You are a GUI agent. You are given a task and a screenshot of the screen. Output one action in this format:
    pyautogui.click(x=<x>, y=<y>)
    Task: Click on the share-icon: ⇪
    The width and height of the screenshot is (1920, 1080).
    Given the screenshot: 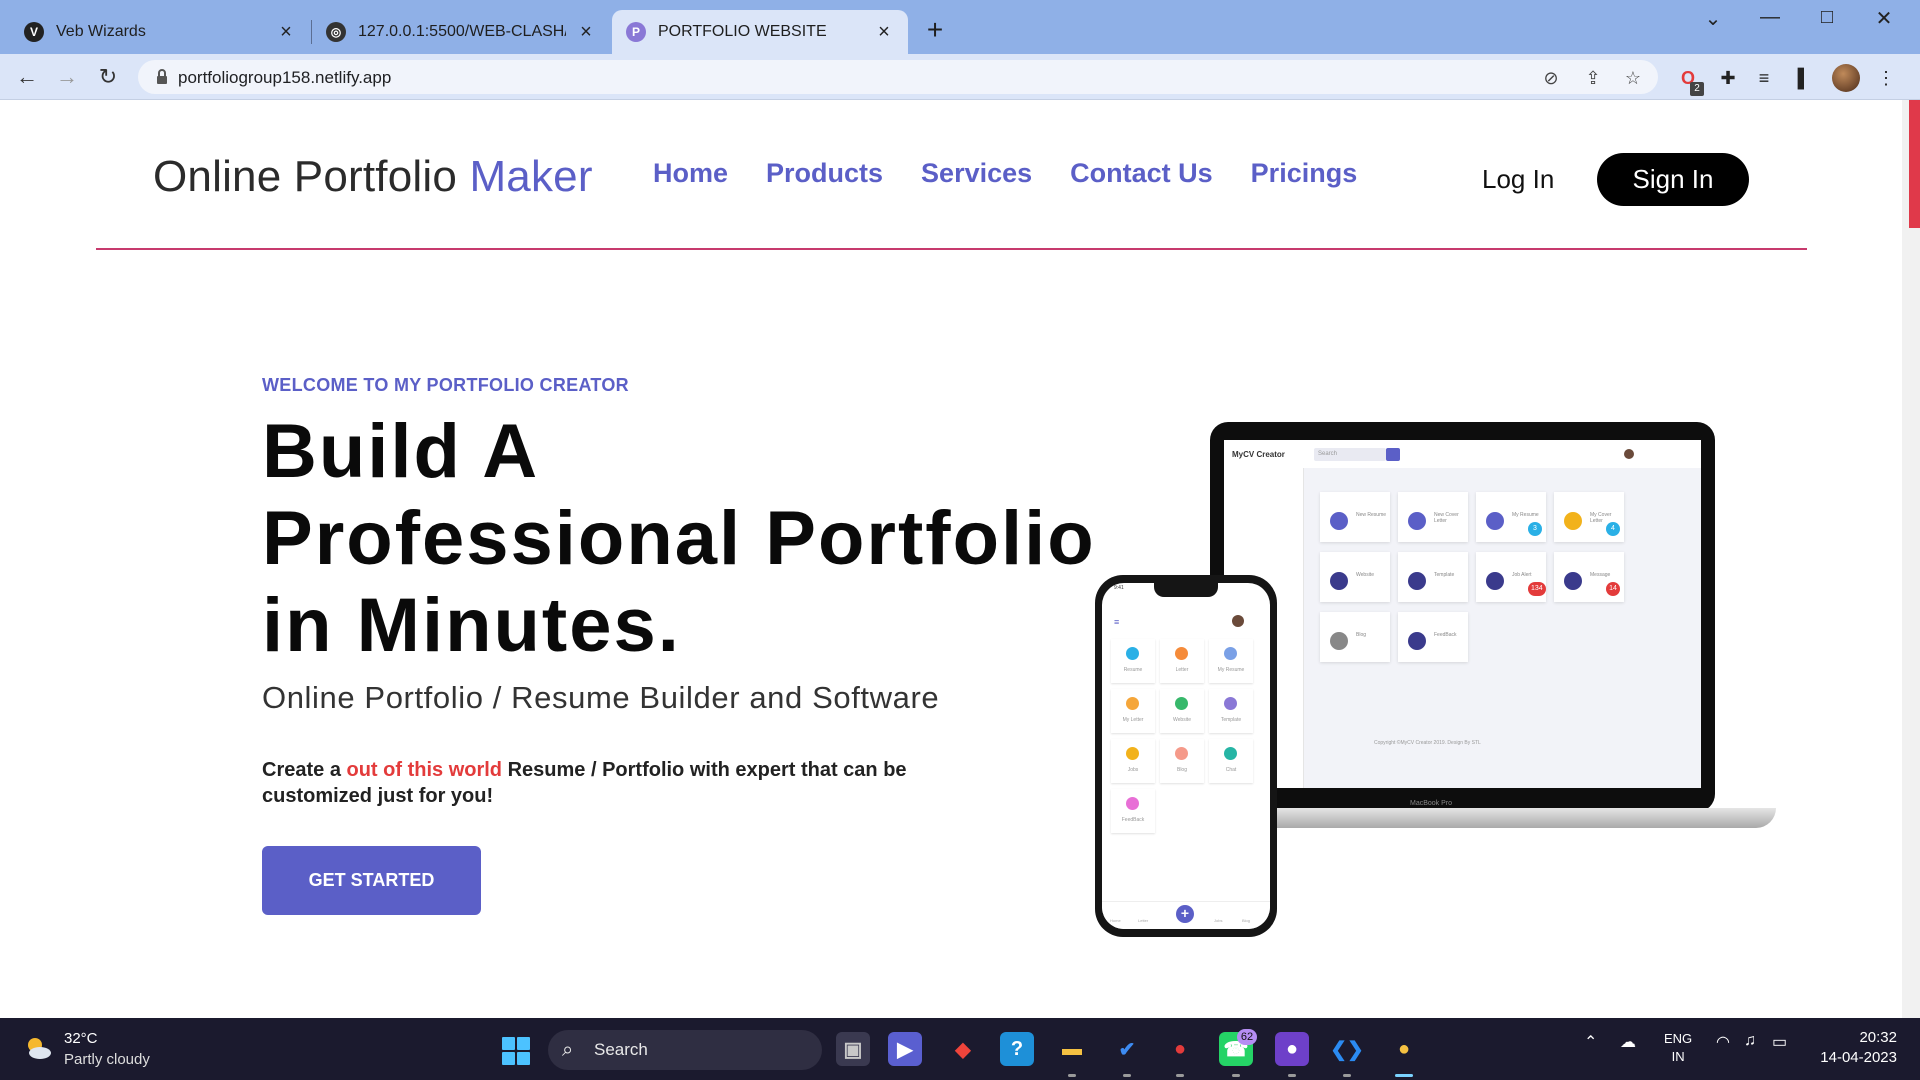 What is the action you would take?
    pyautogui.click(x=1593, y=78)
    